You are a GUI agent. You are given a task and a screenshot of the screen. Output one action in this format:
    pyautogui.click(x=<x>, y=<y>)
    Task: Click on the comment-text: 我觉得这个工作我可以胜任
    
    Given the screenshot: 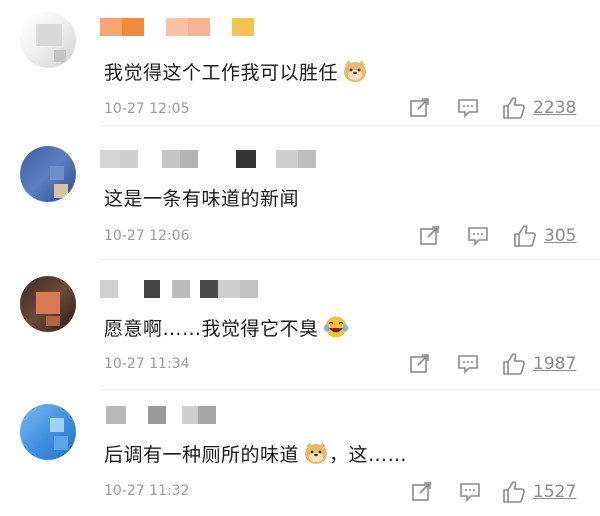 What is the action you would take?
    pyautogui.click(x=236, y=71)
    